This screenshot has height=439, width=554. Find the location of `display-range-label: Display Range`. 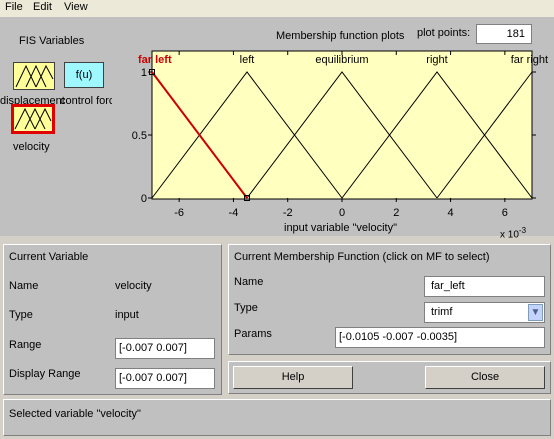

display-range-label: Display Range is located at coordinates (45, 374).